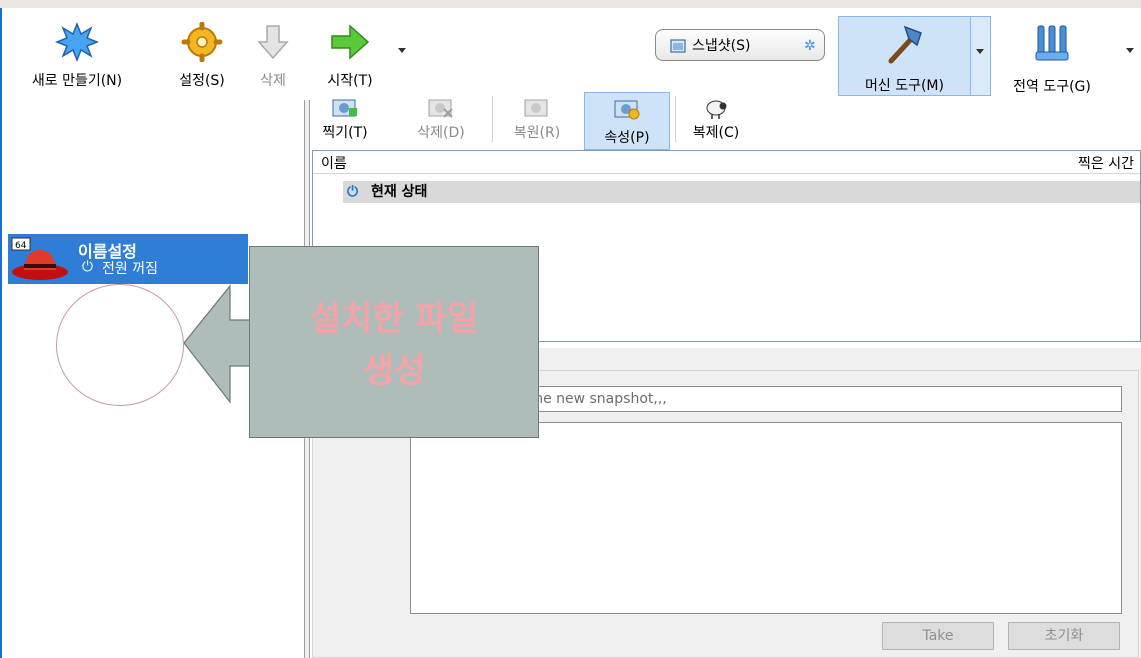 The width and height of the screenshot is (1141, 658). I want to click on settings-button-label: 설정(S), so click(202, 81).